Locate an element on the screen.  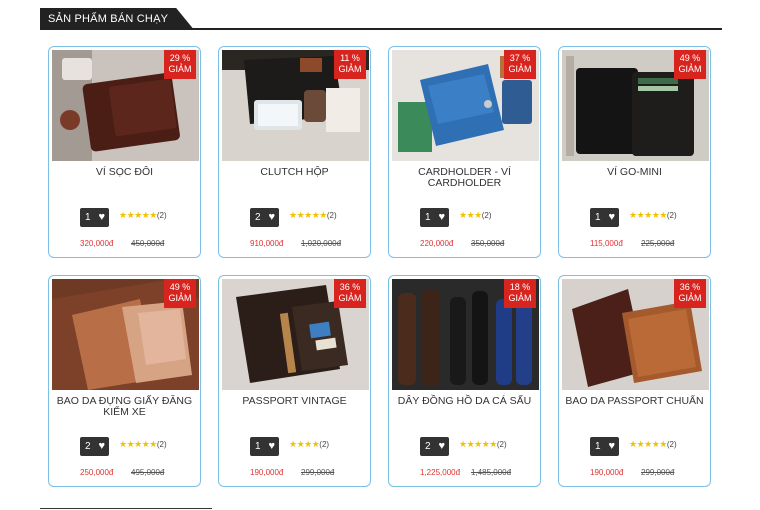
discount-badge: 37 % GIẢM is located at coordinates (520, 64).